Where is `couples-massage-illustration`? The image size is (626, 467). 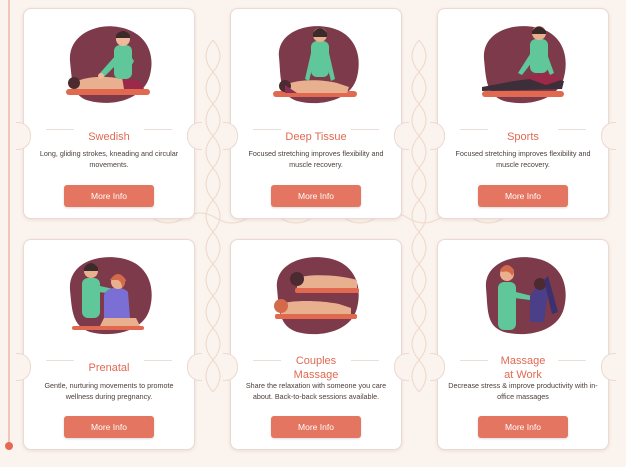
couples-massage-illustration is located at coordinates (316, 296).